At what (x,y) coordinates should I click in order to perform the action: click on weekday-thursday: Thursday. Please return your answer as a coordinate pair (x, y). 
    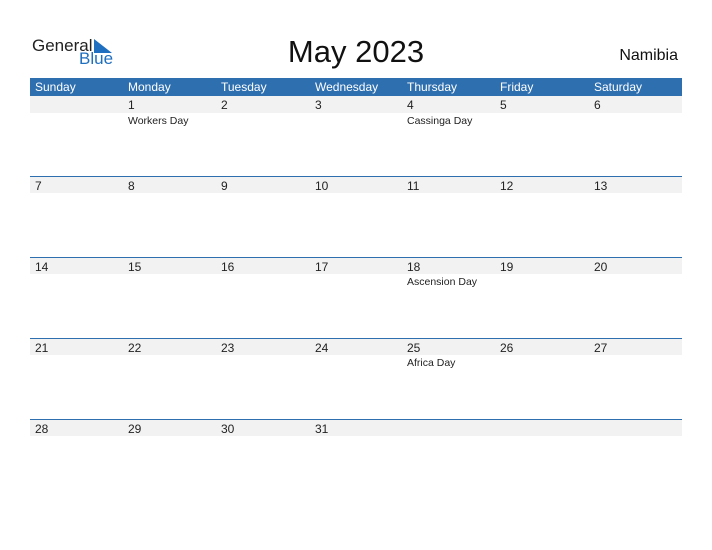
    Looking at the image, I should click on (432, 87).